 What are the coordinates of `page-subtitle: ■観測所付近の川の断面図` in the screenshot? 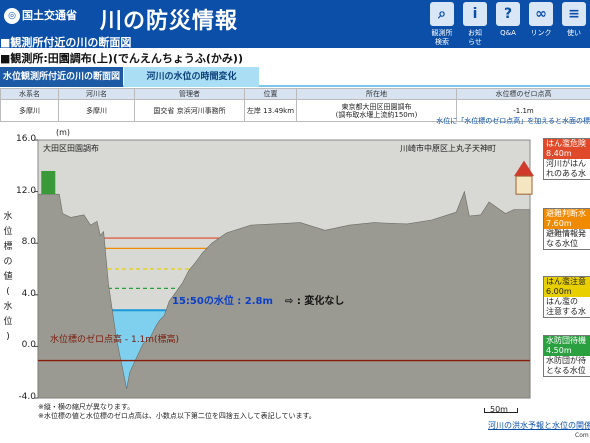 It's located at (66, 42).